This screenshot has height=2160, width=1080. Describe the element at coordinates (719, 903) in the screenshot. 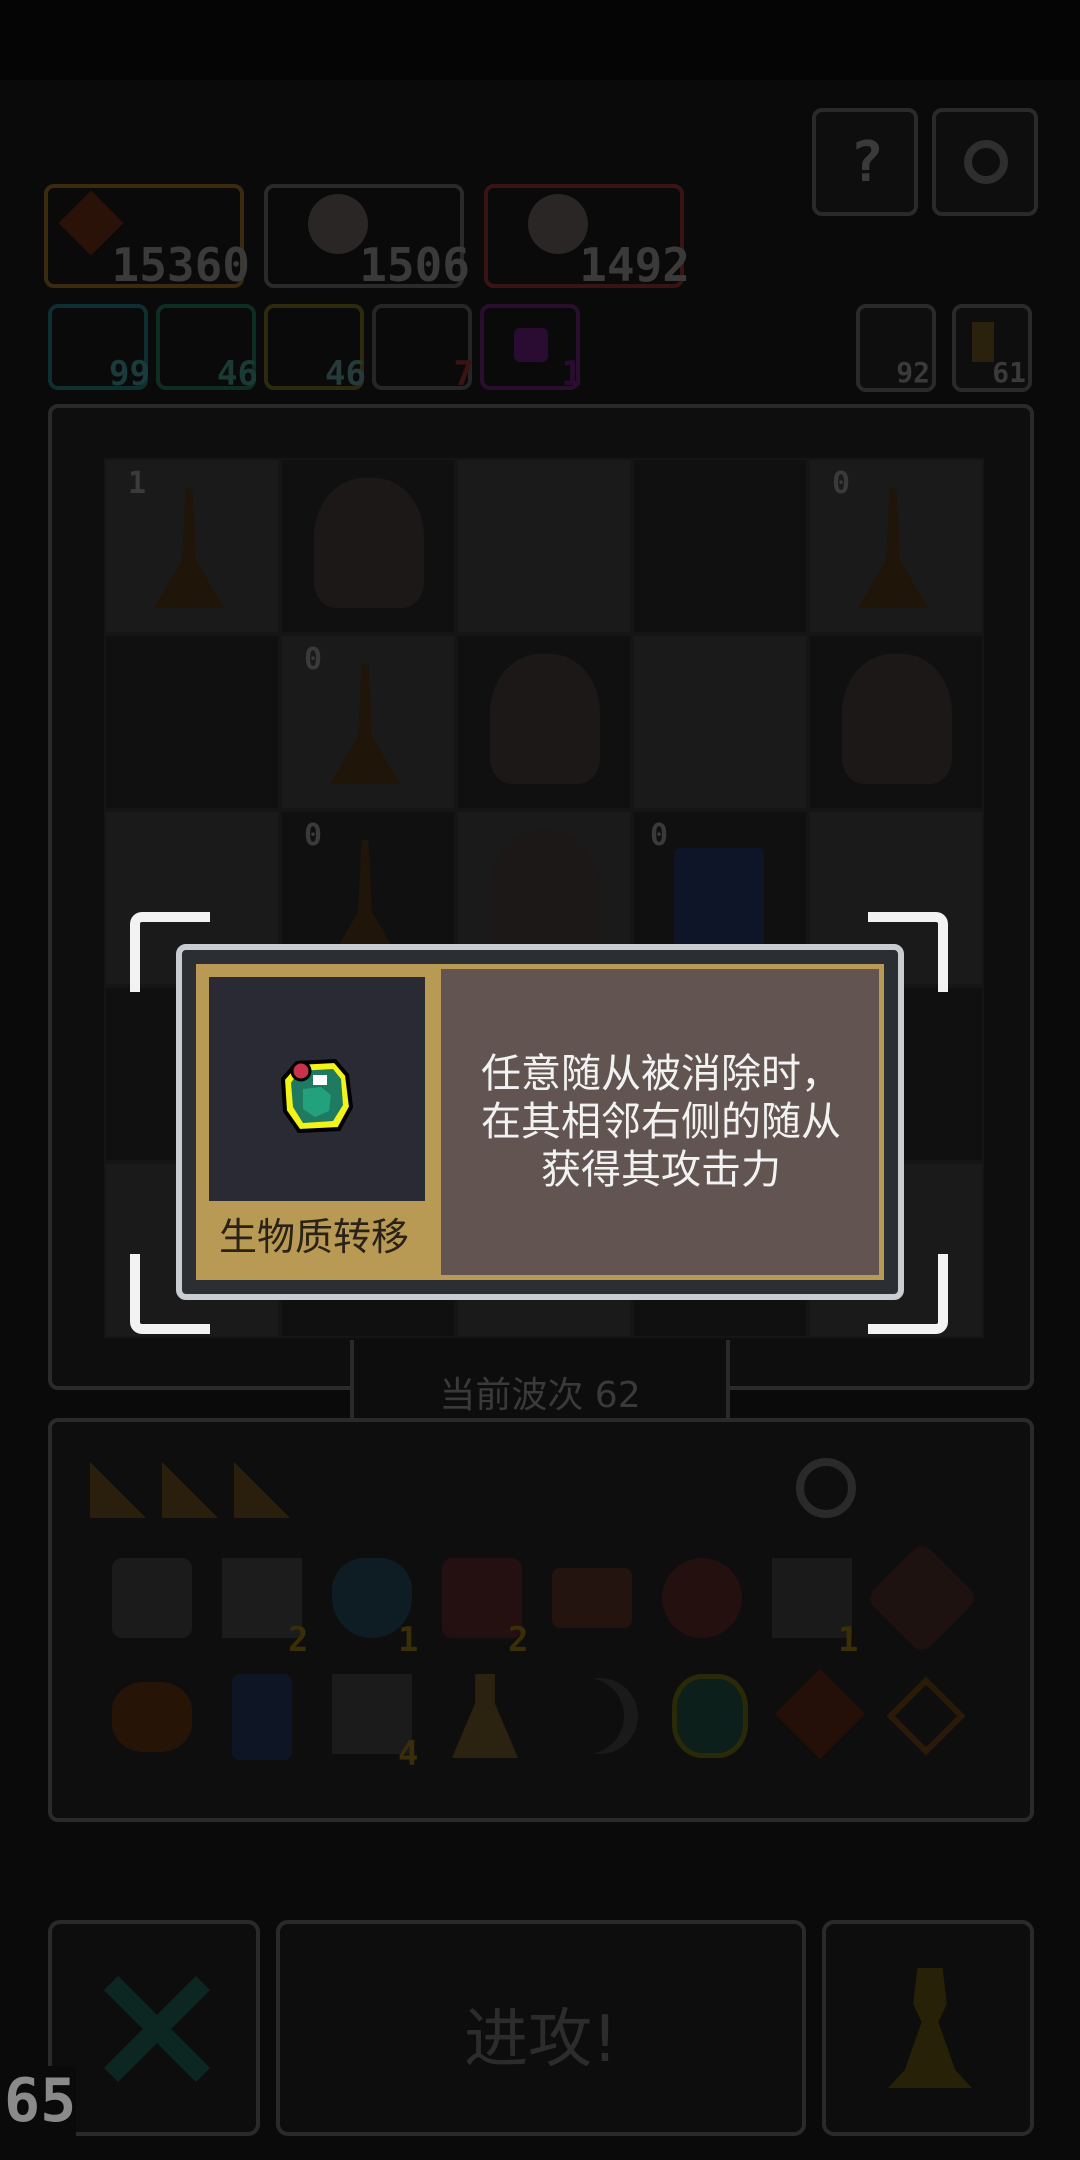

I see `trash-can-unit-icon` at that location.